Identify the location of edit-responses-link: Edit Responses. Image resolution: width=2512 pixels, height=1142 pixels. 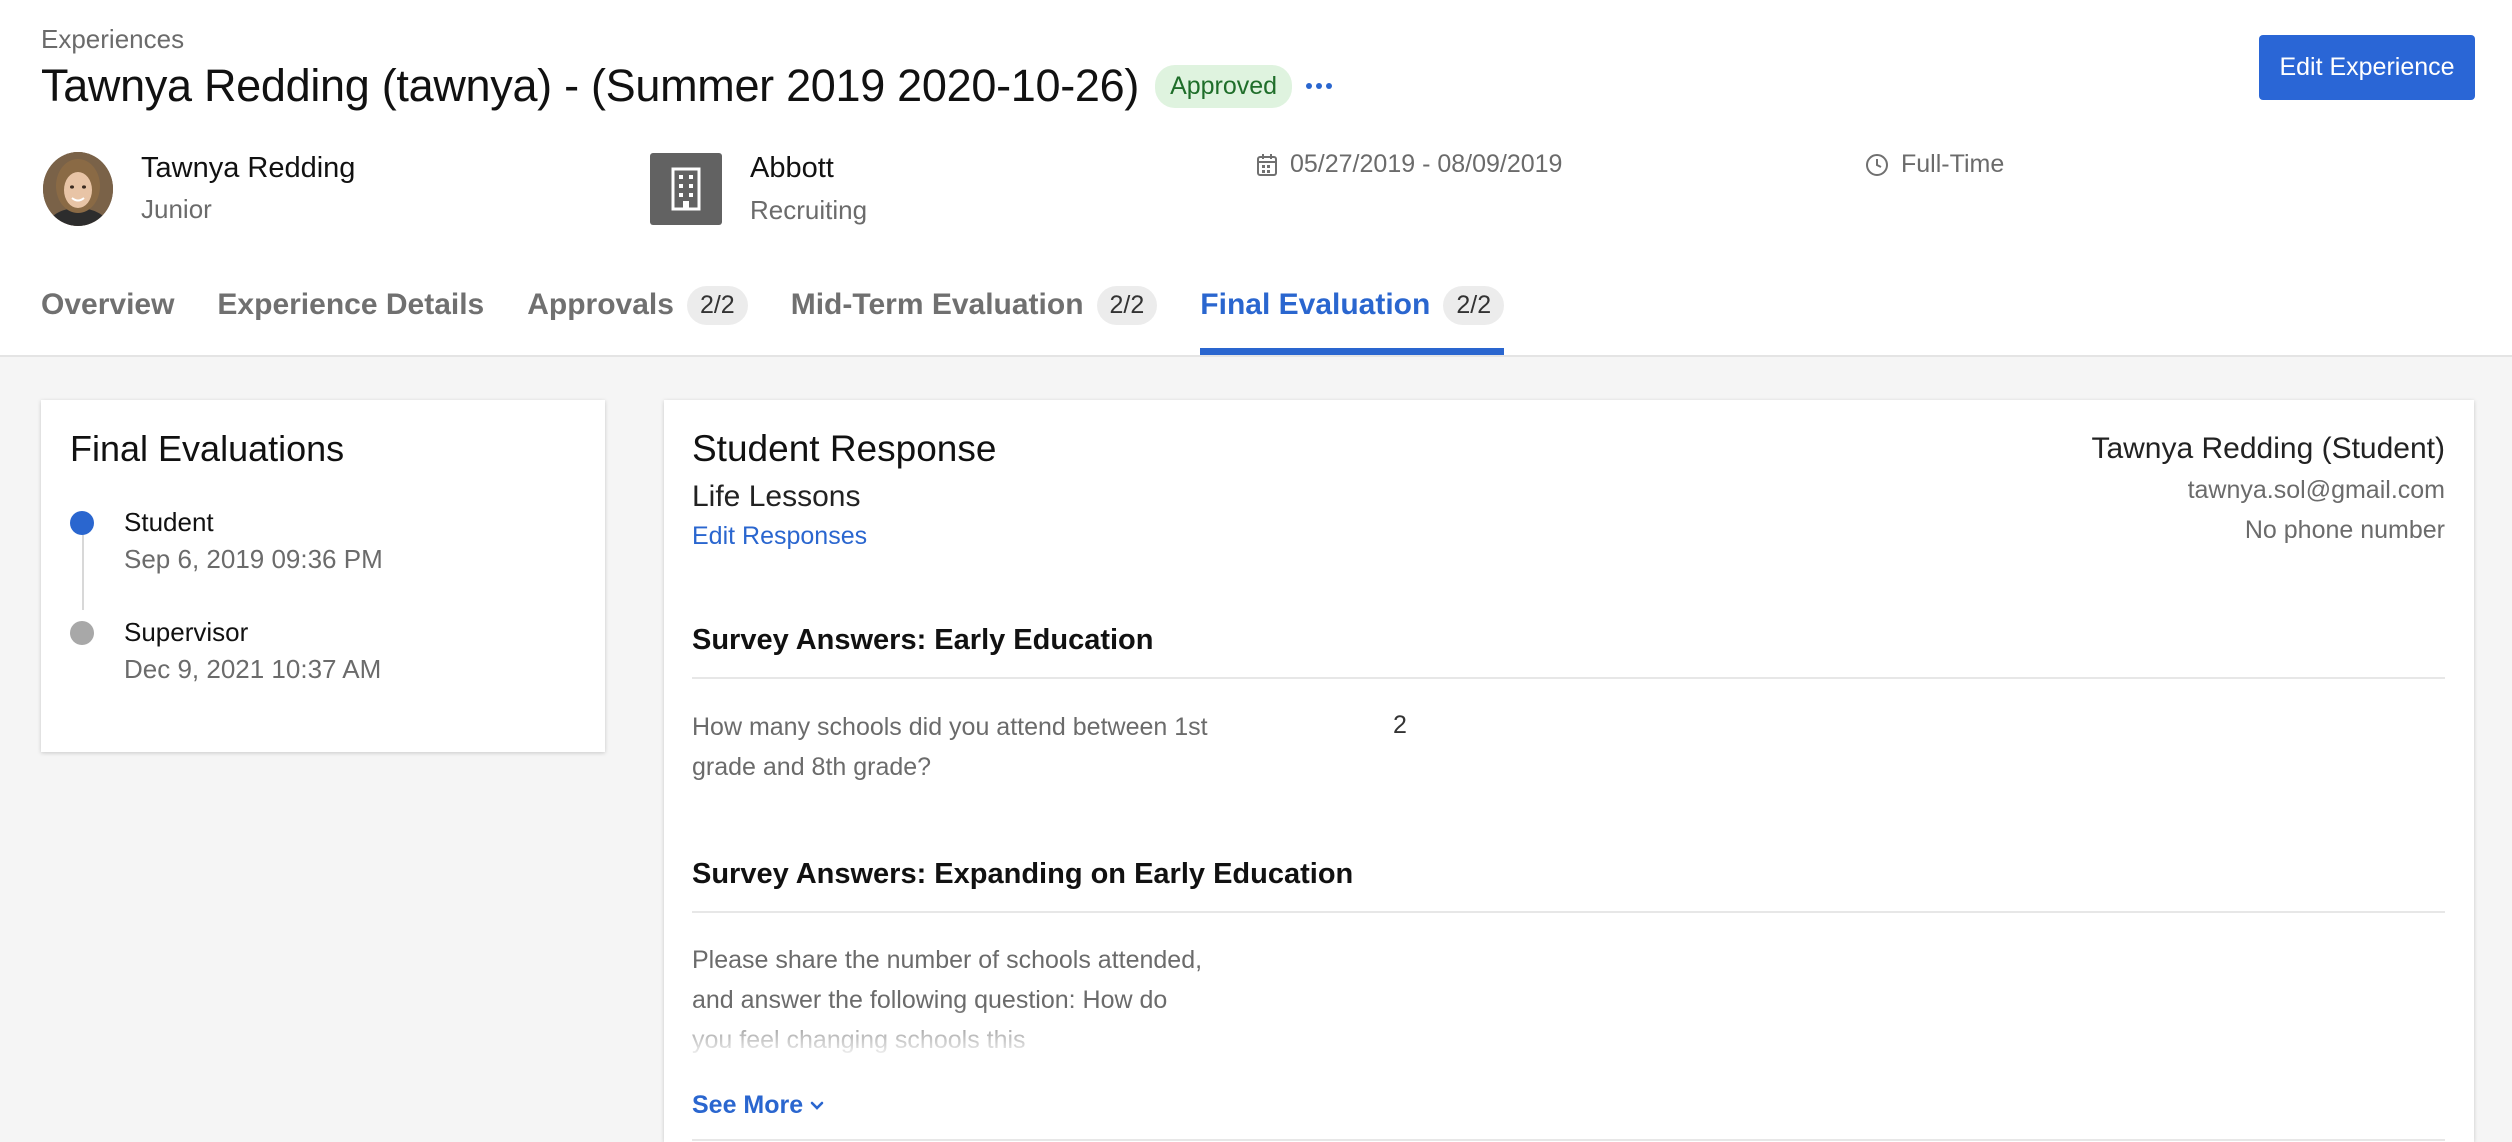
(779, 536).